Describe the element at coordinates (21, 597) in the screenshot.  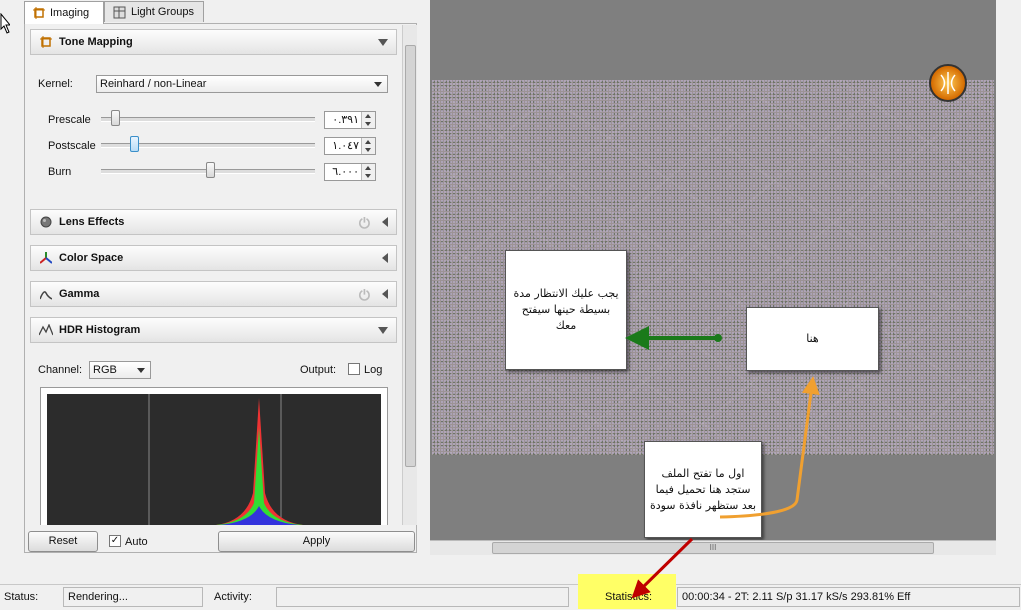
I see `status-label: Status:` at that location.